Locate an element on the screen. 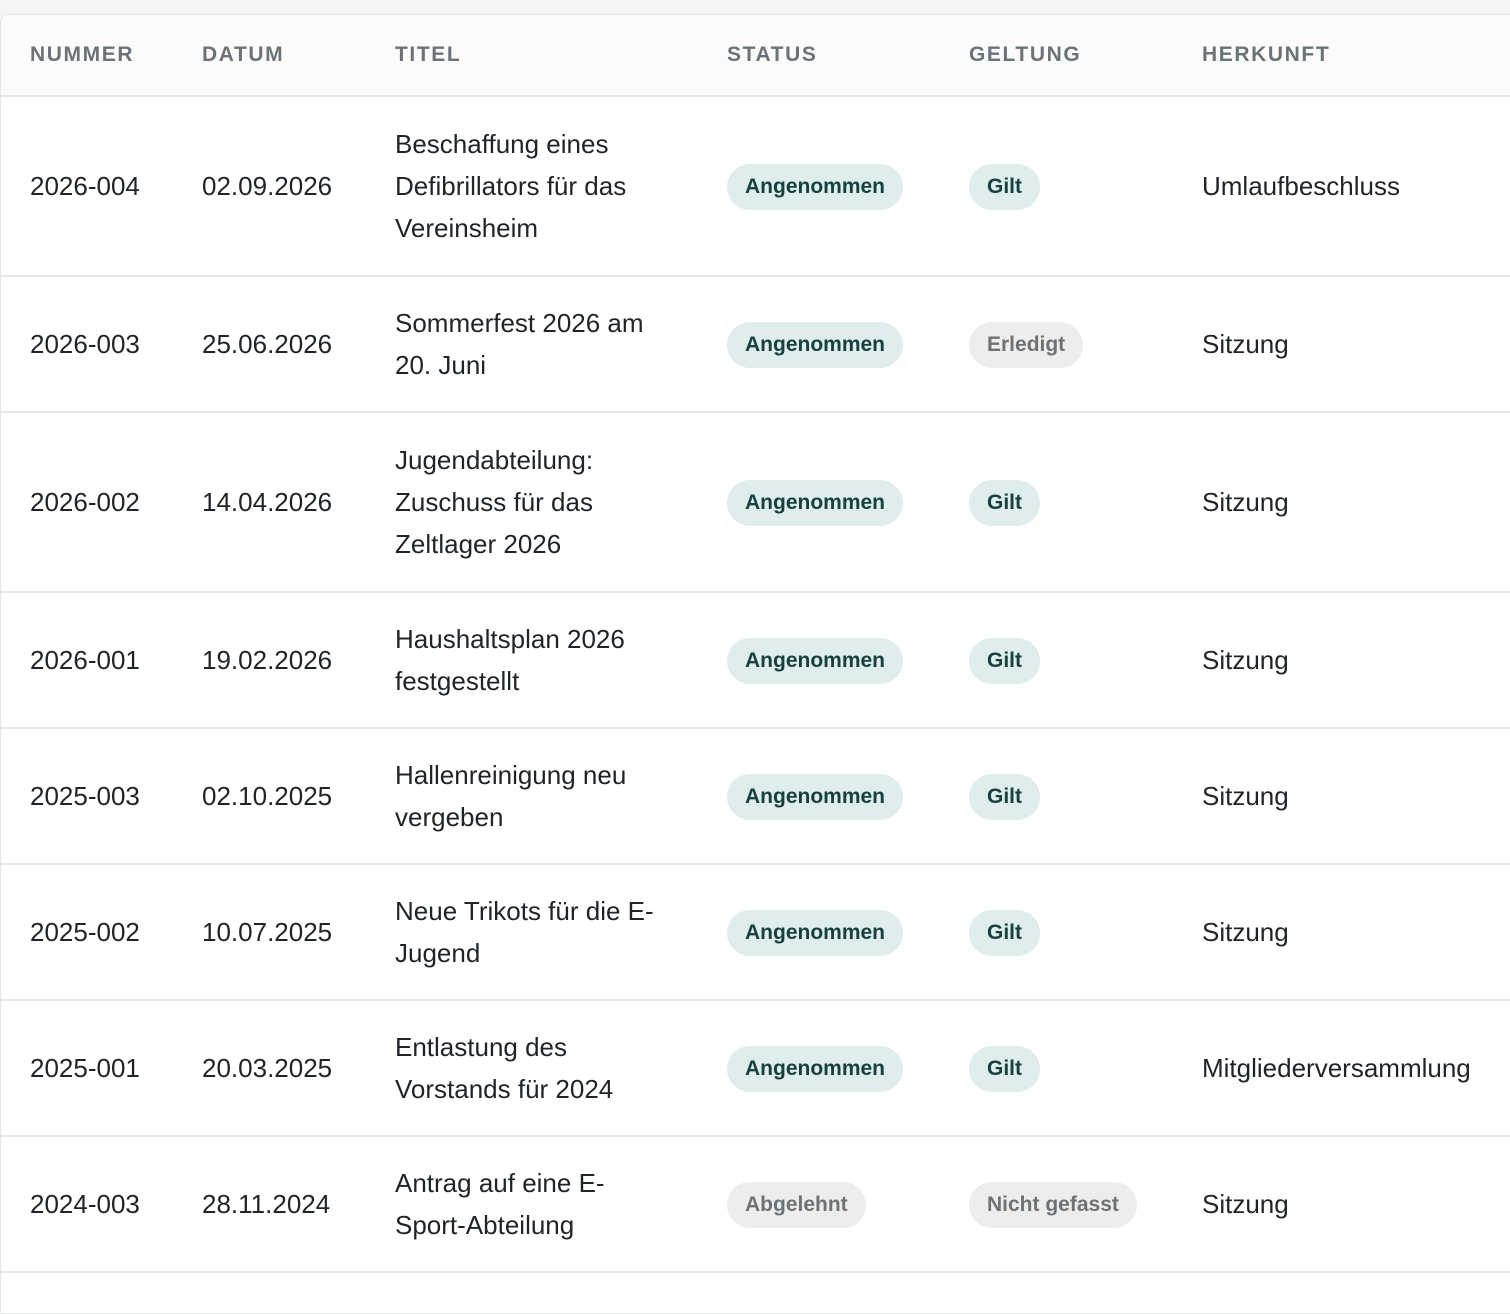  column-header-nummer: NUMMER is located at coordinates (87, 55).